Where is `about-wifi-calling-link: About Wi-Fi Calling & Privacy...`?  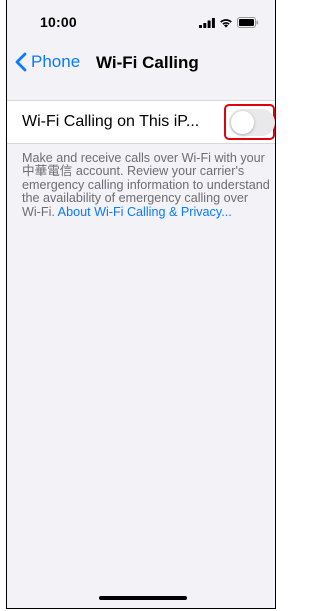 about-wifi-calling-link: About Wi-Fi Calling & Privacy... is located at coordinates (145, 212).